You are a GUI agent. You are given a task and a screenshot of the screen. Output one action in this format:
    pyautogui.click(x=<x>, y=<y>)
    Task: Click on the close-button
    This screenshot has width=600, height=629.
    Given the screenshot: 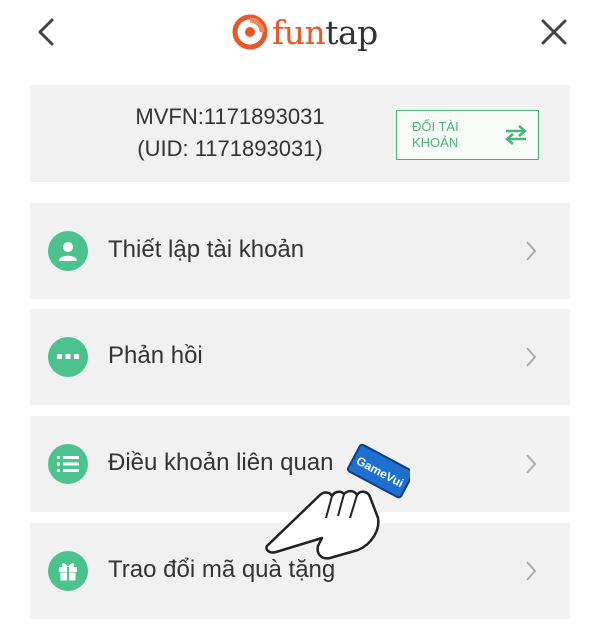 What is the action you would take?
    pyautogui.click(x=554, y=32)
    